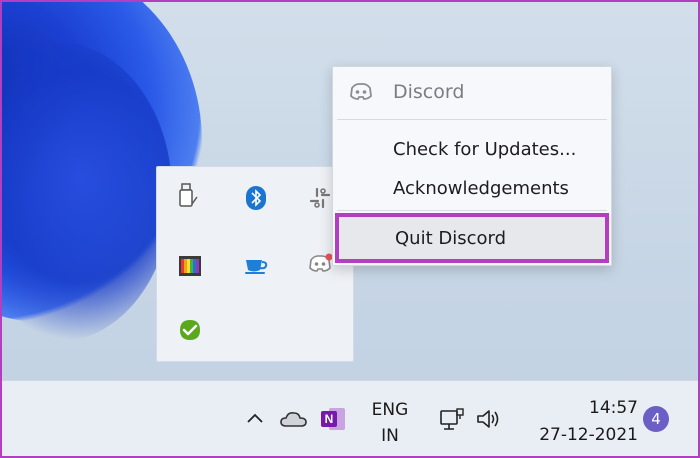 Image resolution: width=700 pixels, height=458 pixels. Describe the element at coordinates (488, 419) in the screenshot. I see `volume-speaker-icon` at that location.